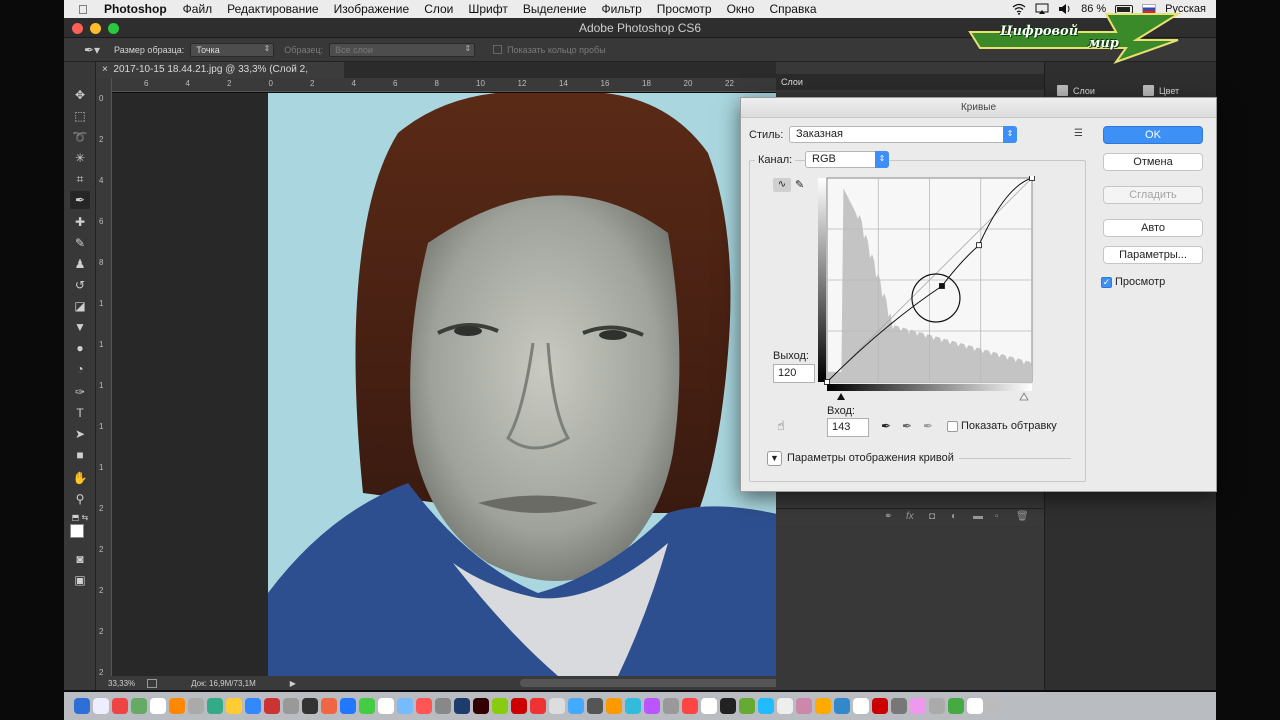 This screenshot has height=720, width=1280. What do you see at coordinates (107, 69) in the screenshot?
I see `close-tab-icon: ×` at bounding box center [107, 69].